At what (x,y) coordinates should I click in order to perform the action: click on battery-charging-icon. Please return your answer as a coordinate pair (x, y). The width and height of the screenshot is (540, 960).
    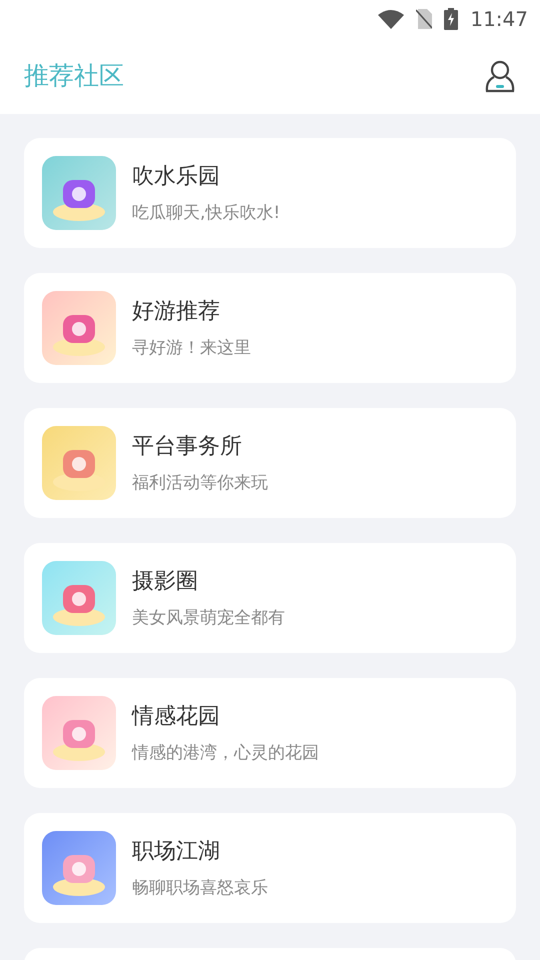
    Looking at the image, I should click on (451, 19).